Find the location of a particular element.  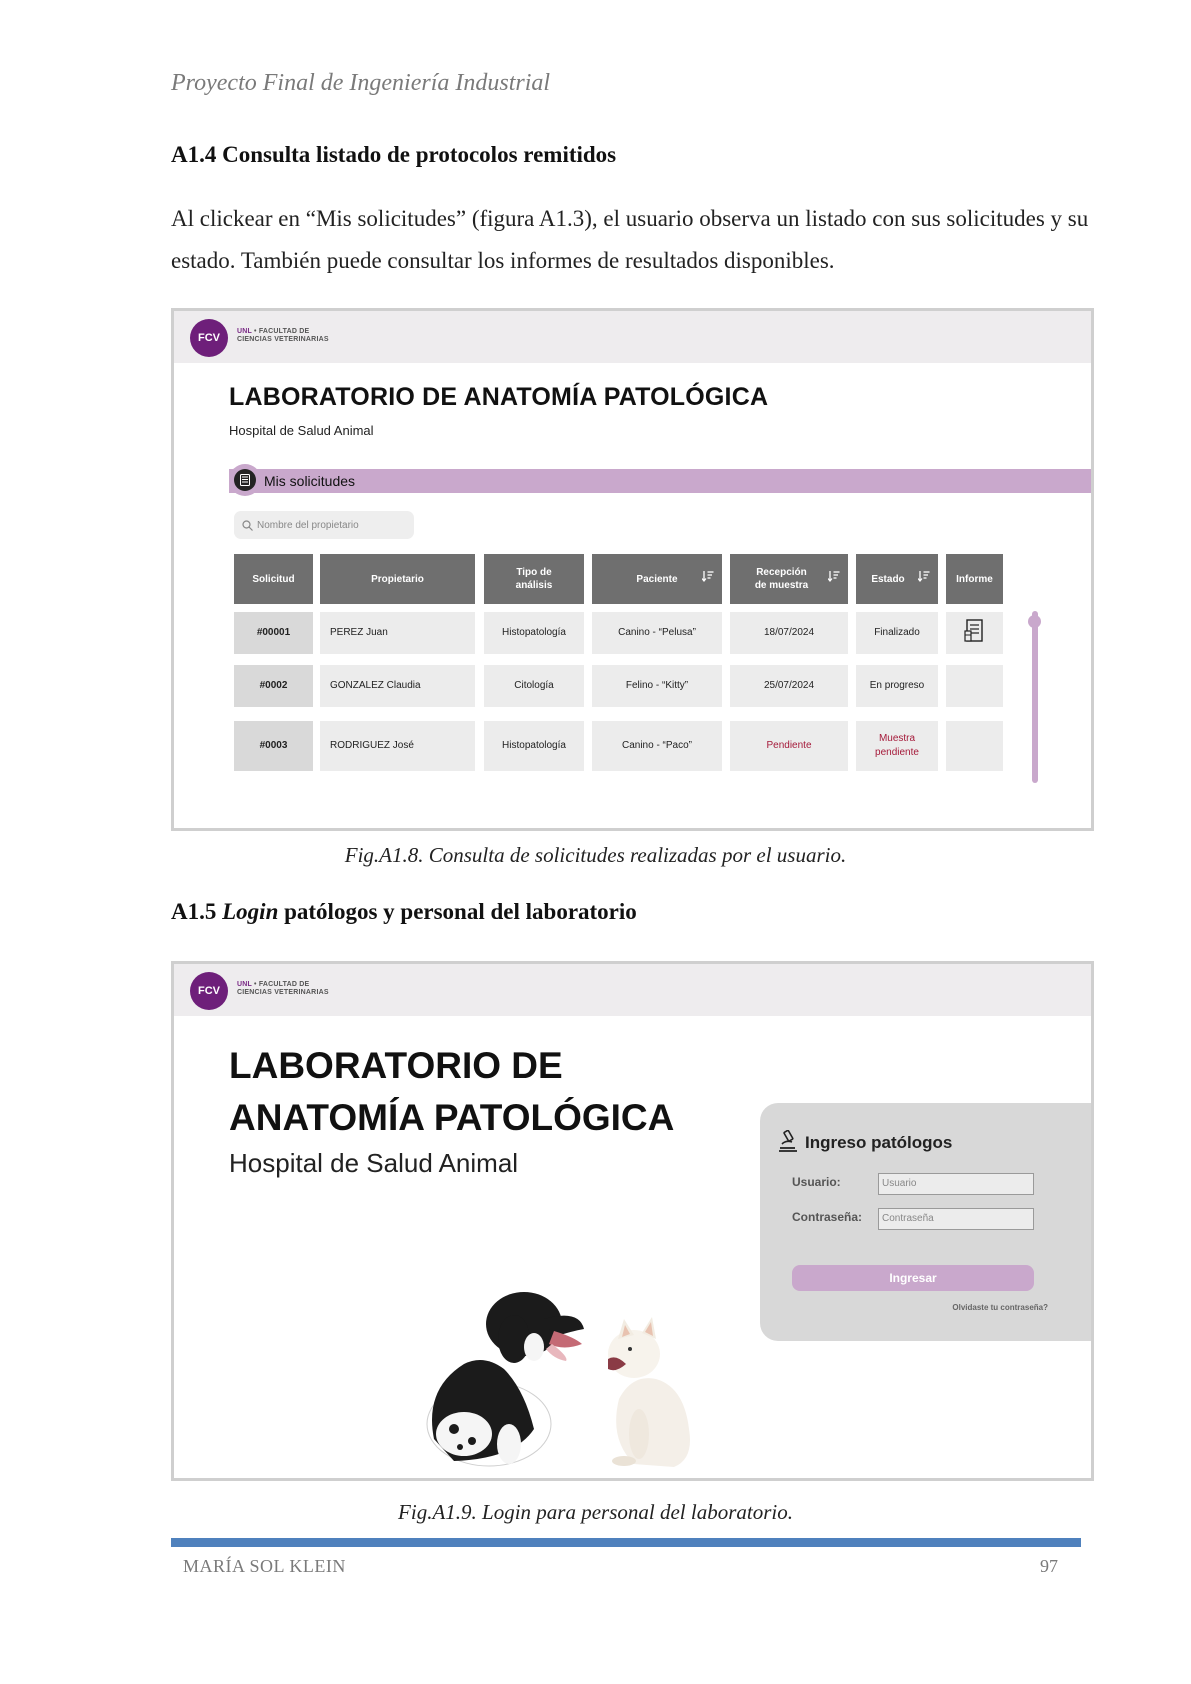

column-header-informe: Informe is located at coordinates (974, 579).